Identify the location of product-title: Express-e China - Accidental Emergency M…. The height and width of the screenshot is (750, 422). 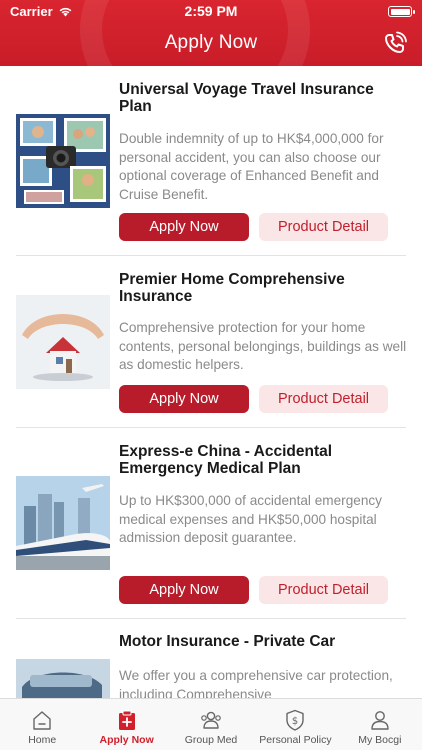
(226, 460).